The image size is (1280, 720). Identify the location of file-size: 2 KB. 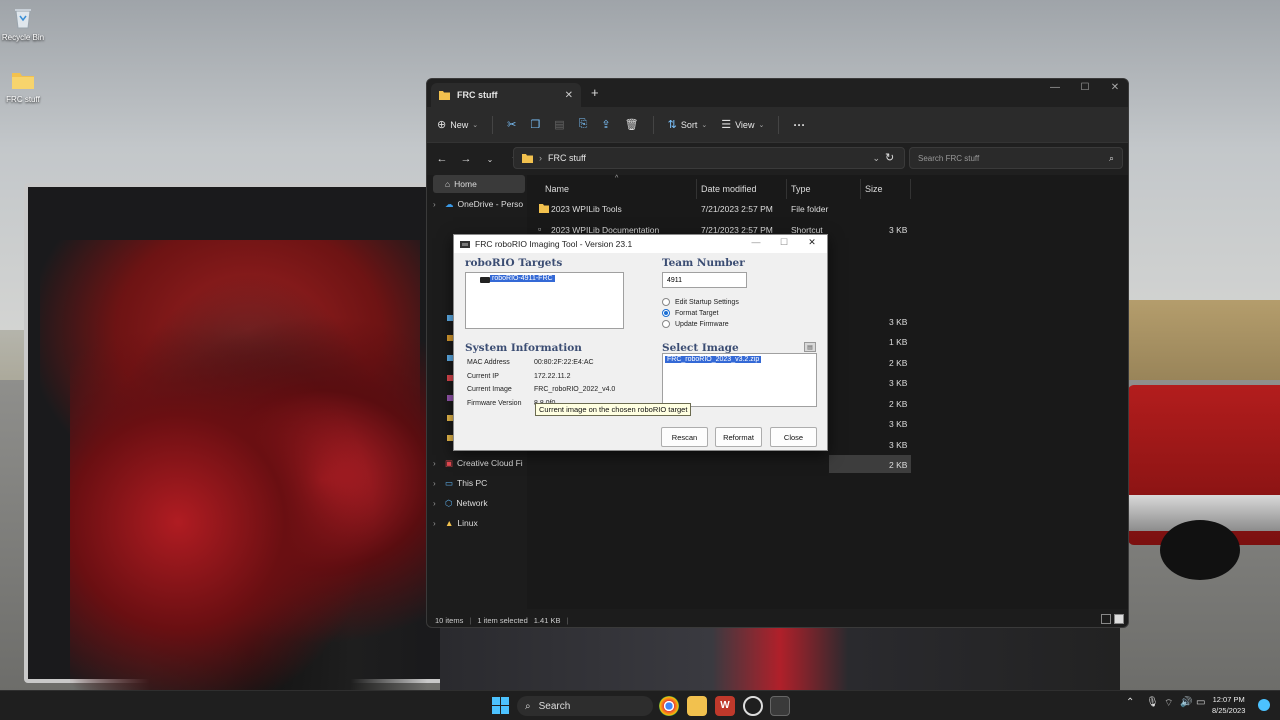
(898, 404).